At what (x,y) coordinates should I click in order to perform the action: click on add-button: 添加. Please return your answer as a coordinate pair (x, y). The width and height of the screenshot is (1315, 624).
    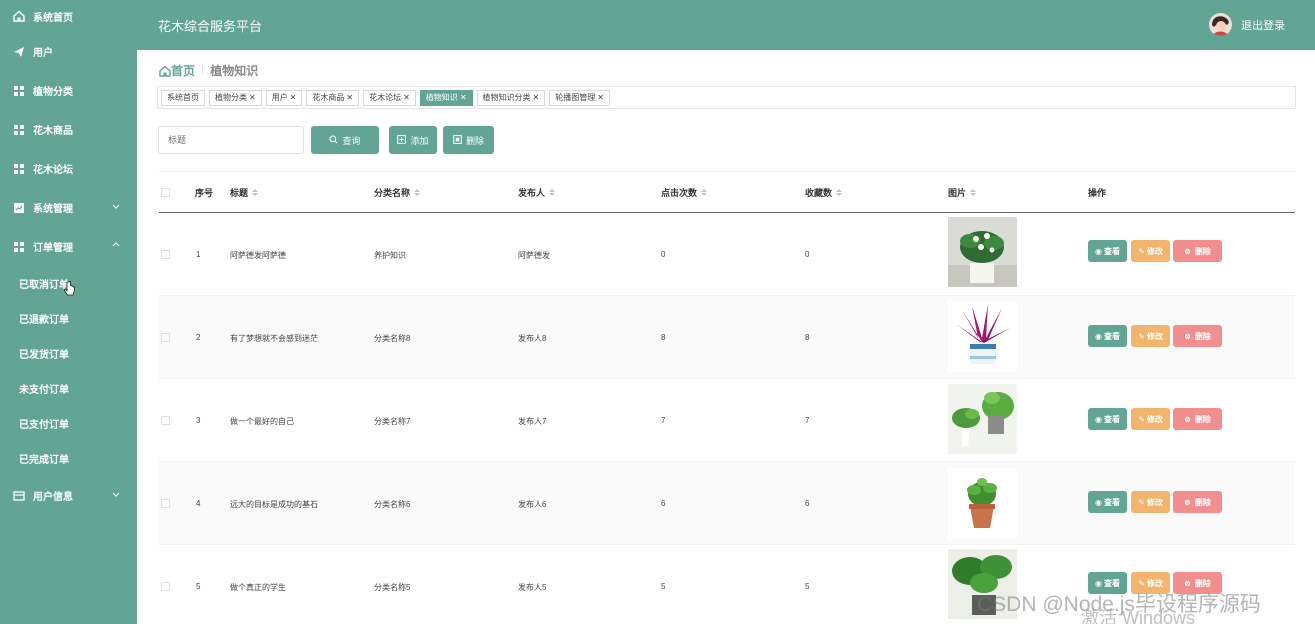
    Looking at the image, I should click on (413, 140).